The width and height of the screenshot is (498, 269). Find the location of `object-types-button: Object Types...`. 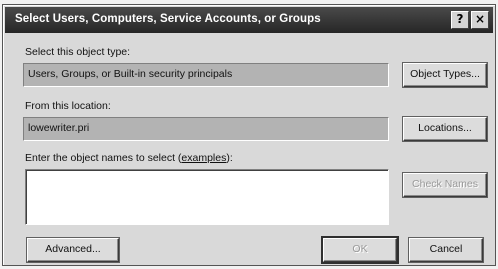

object-types-button: Object Types... is located at coordinates (445, 75).